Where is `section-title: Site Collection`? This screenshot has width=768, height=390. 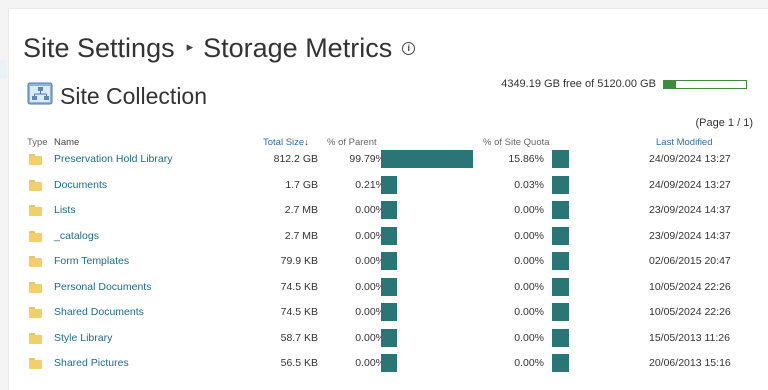 section-title: Site Collection is located at coordinates (134, 96).